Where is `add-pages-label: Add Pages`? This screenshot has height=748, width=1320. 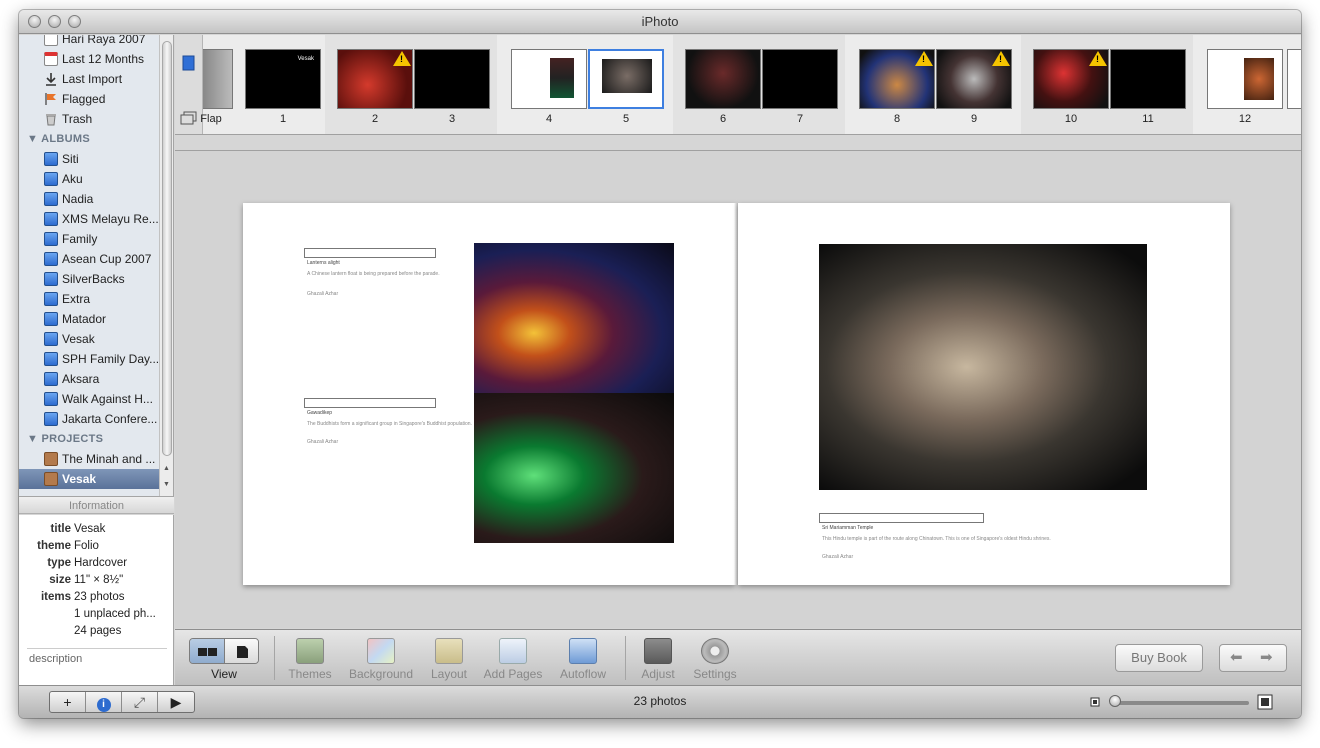 add-pages-label: Add Pages is located at coordinates (513, 674).